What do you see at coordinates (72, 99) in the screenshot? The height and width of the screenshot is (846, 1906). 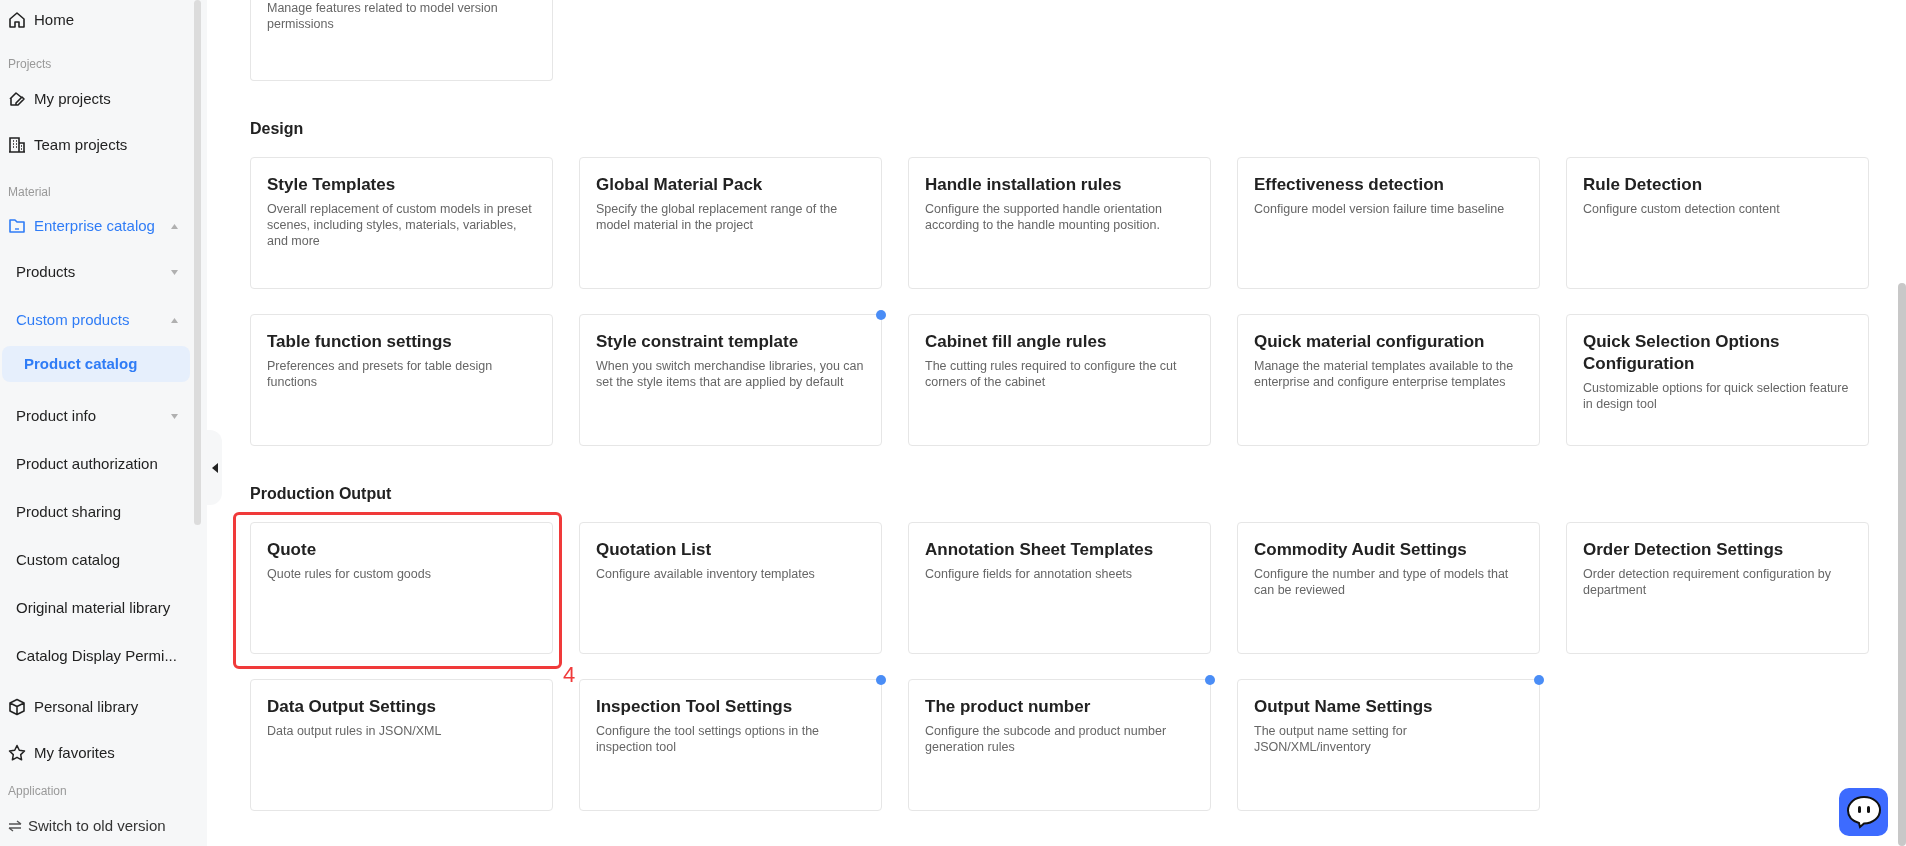 I see `sidebar-item: My projects` at bounding box center [72, 99].